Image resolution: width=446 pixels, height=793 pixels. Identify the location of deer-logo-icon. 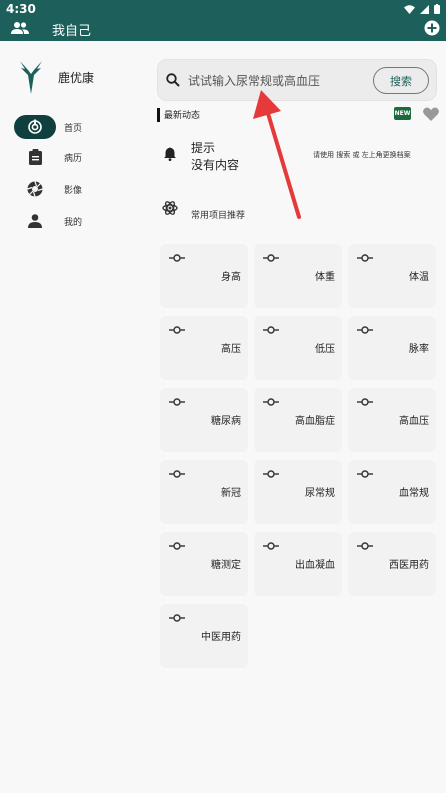
(31, 77).